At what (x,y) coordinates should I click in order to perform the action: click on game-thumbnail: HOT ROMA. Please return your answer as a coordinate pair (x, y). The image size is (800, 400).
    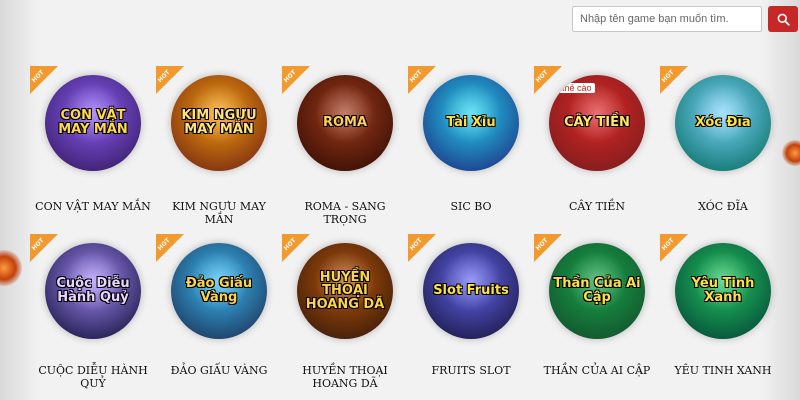
    Looking at the image, I should click on (340, 121).